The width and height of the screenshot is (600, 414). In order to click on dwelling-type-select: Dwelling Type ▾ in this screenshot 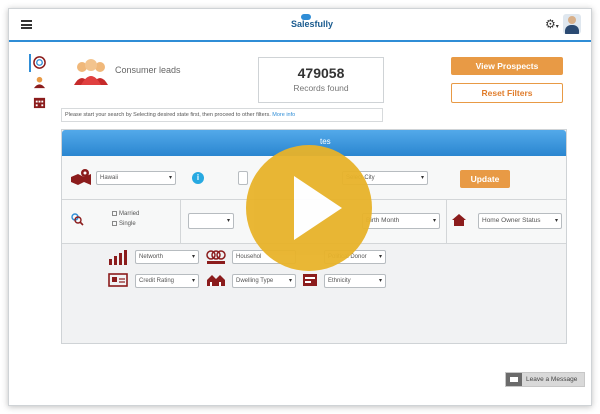, I will do `click(264, 281)`.